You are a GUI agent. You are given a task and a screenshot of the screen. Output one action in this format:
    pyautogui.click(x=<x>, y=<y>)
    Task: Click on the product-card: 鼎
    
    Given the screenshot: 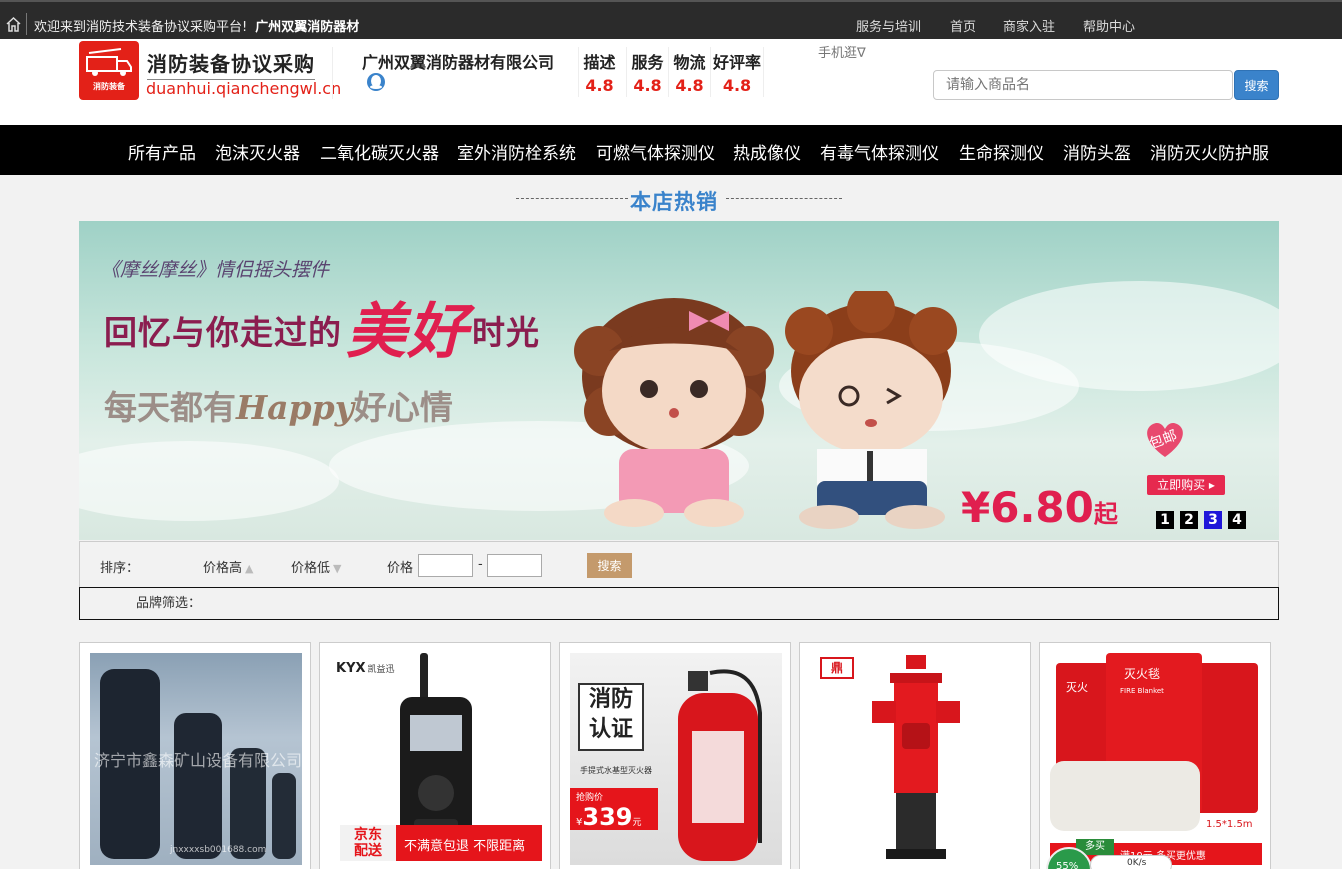 What is the action you would take?
    pyautogui.click(x=915, y=755)
    